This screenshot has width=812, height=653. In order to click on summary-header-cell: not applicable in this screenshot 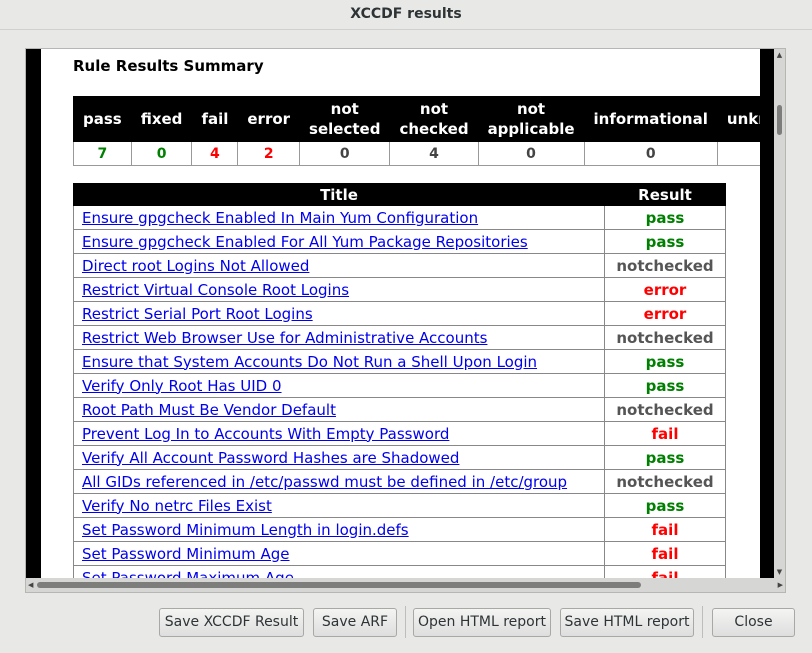, I will do `click(531, 119)`.